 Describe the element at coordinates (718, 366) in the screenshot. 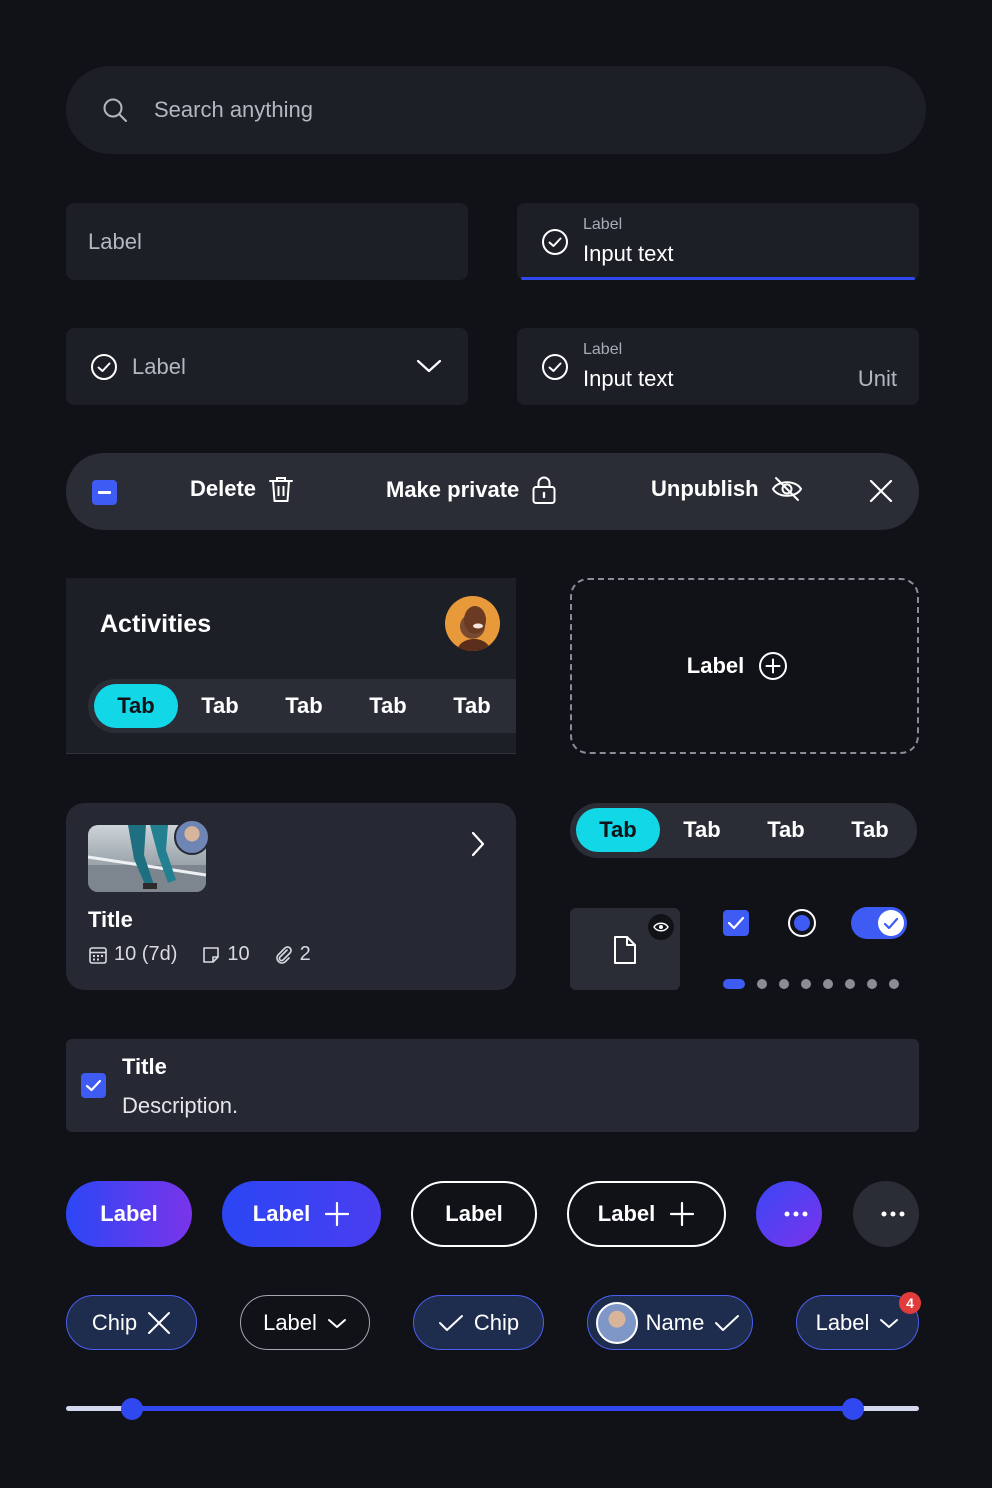

I see `unit-field: Label Input text Unit` at that location.